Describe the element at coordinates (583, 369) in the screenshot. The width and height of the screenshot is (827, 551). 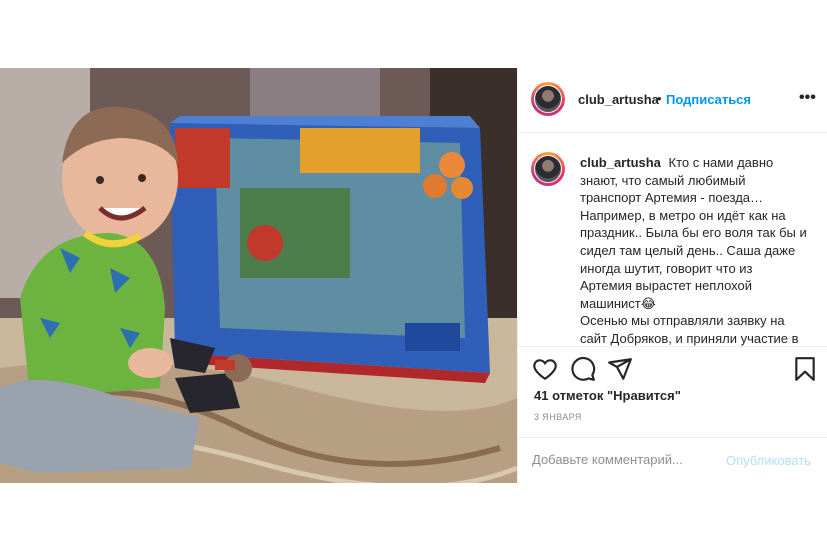
I see `comment-icon` at that location.